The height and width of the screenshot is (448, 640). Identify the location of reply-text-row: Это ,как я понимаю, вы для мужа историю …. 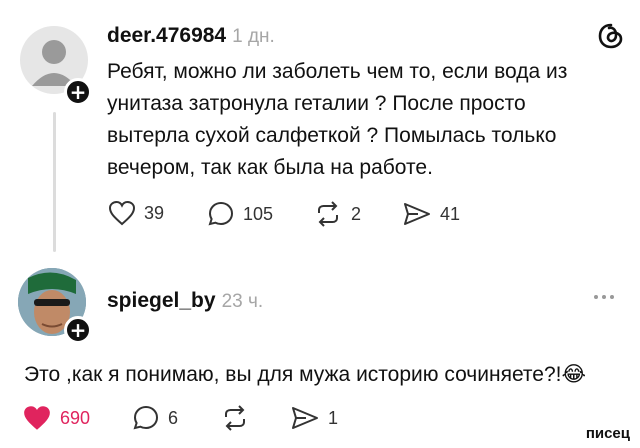
(329, 374).